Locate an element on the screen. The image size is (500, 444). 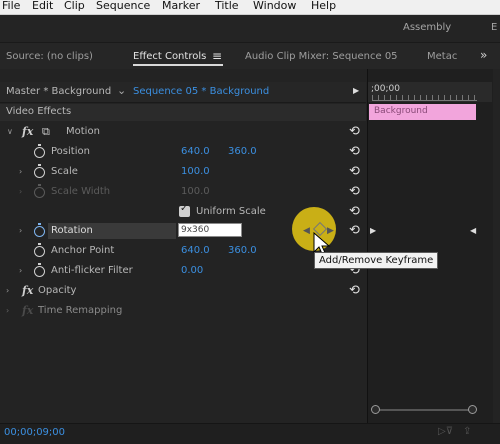
transform-icon: ⧉ is located at coordinates (46, 132).